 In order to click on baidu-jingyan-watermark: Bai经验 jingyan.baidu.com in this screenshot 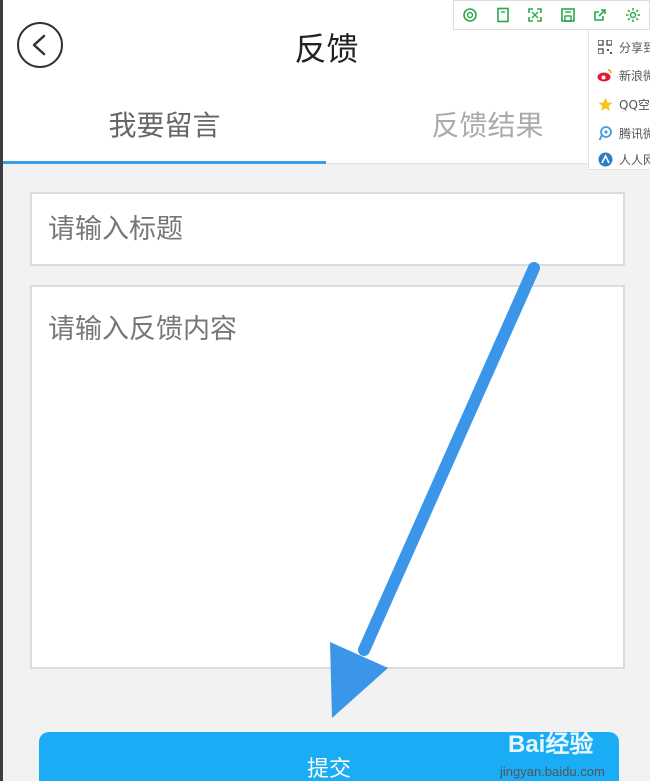, I will do `click(575, 746)`.